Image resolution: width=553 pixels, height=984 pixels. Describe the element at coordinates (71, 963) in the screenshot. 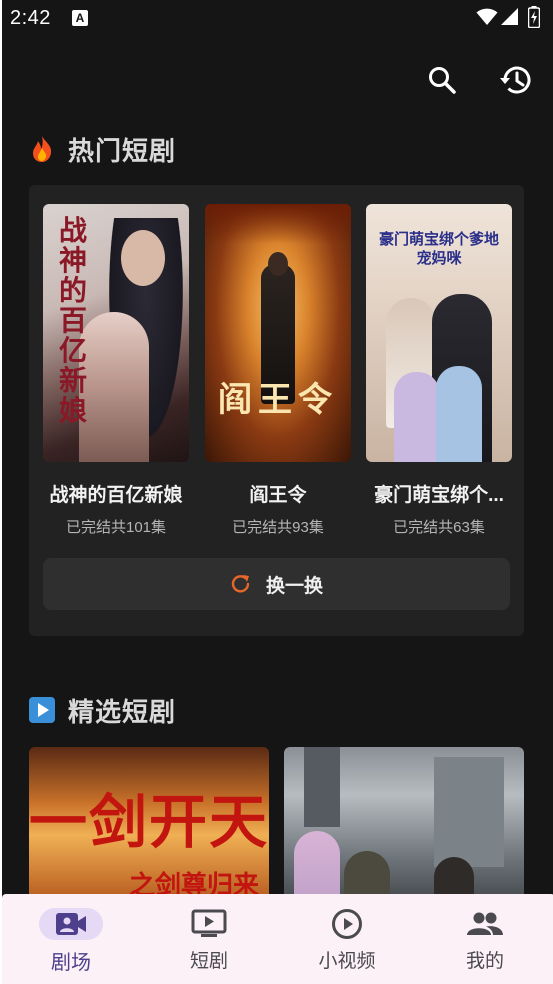

I see `nav-label: 剧场` at that location.